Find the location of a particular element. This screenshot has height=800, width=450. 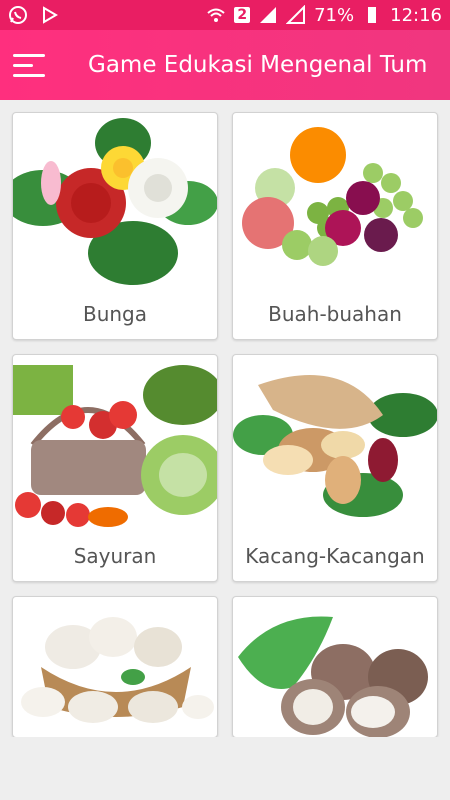

category-label: Sayuran is located at coordinates (115, 555).